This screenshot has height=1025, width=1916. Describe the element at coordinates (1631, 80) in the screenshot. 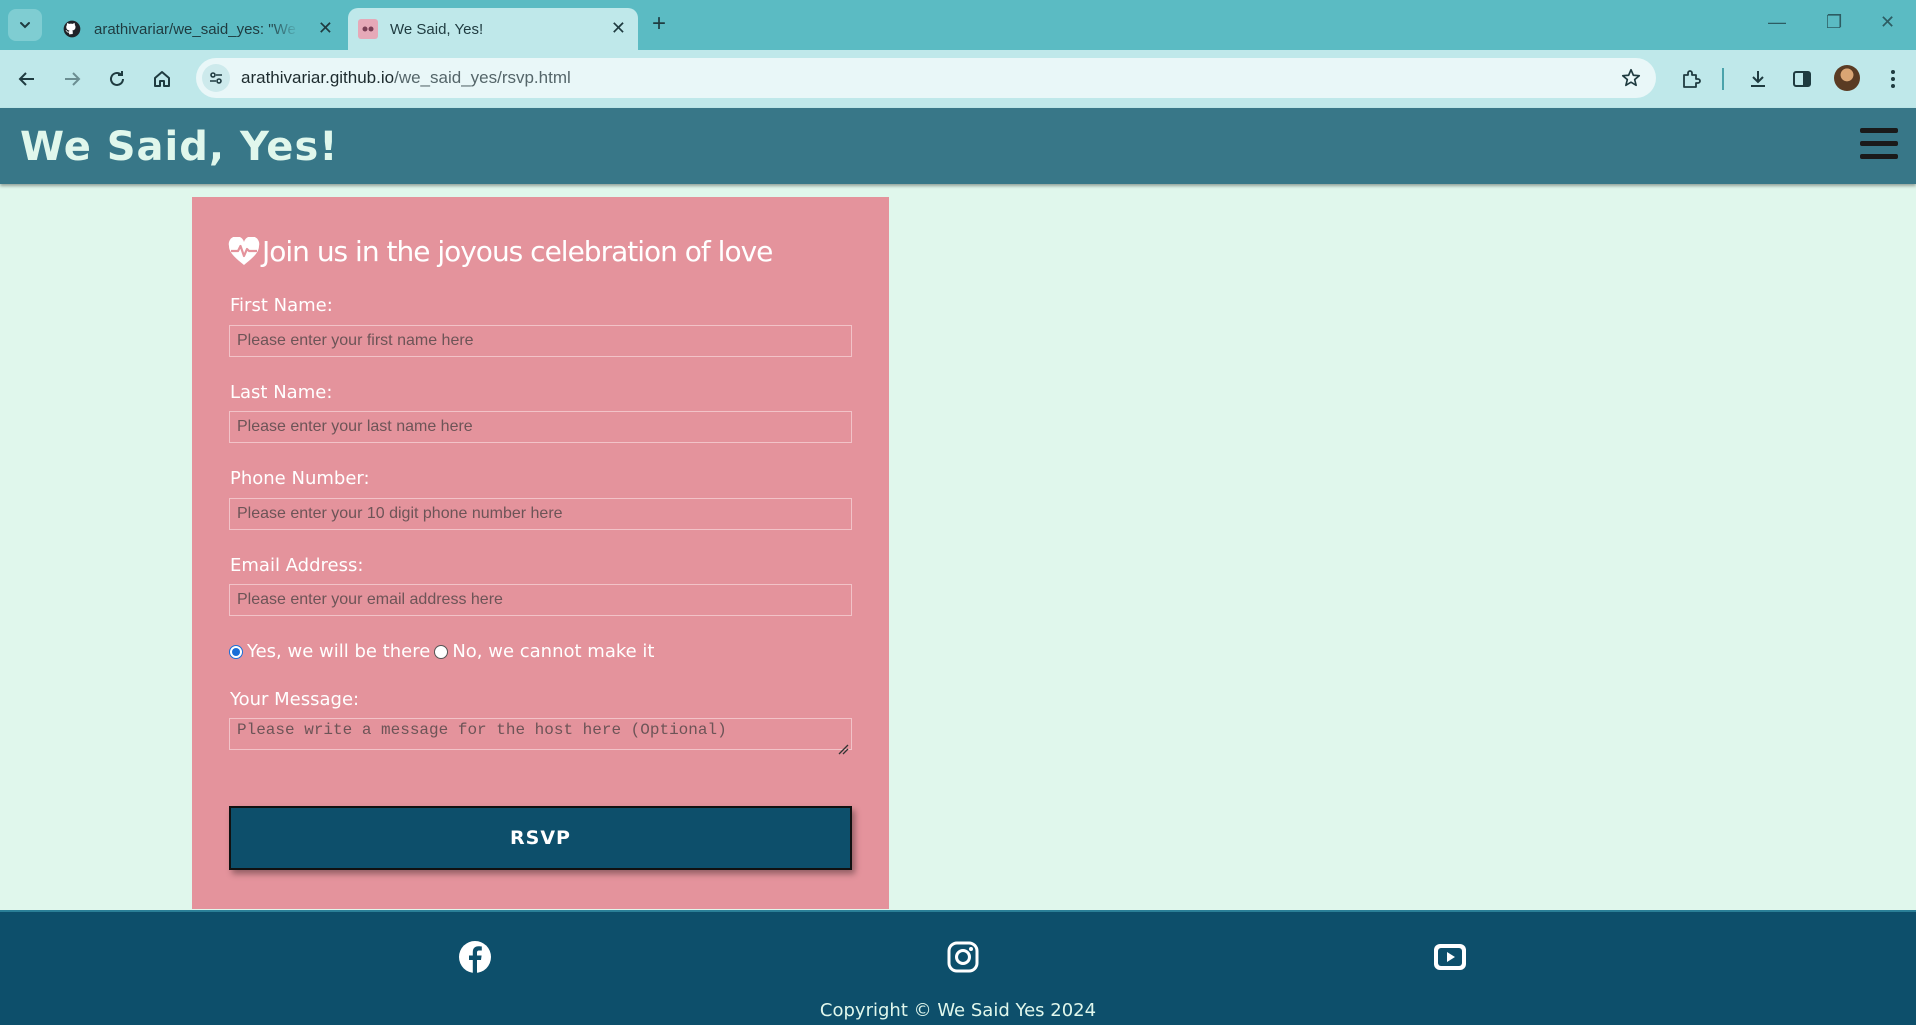

I see `bookmark-star-icon` at that location.